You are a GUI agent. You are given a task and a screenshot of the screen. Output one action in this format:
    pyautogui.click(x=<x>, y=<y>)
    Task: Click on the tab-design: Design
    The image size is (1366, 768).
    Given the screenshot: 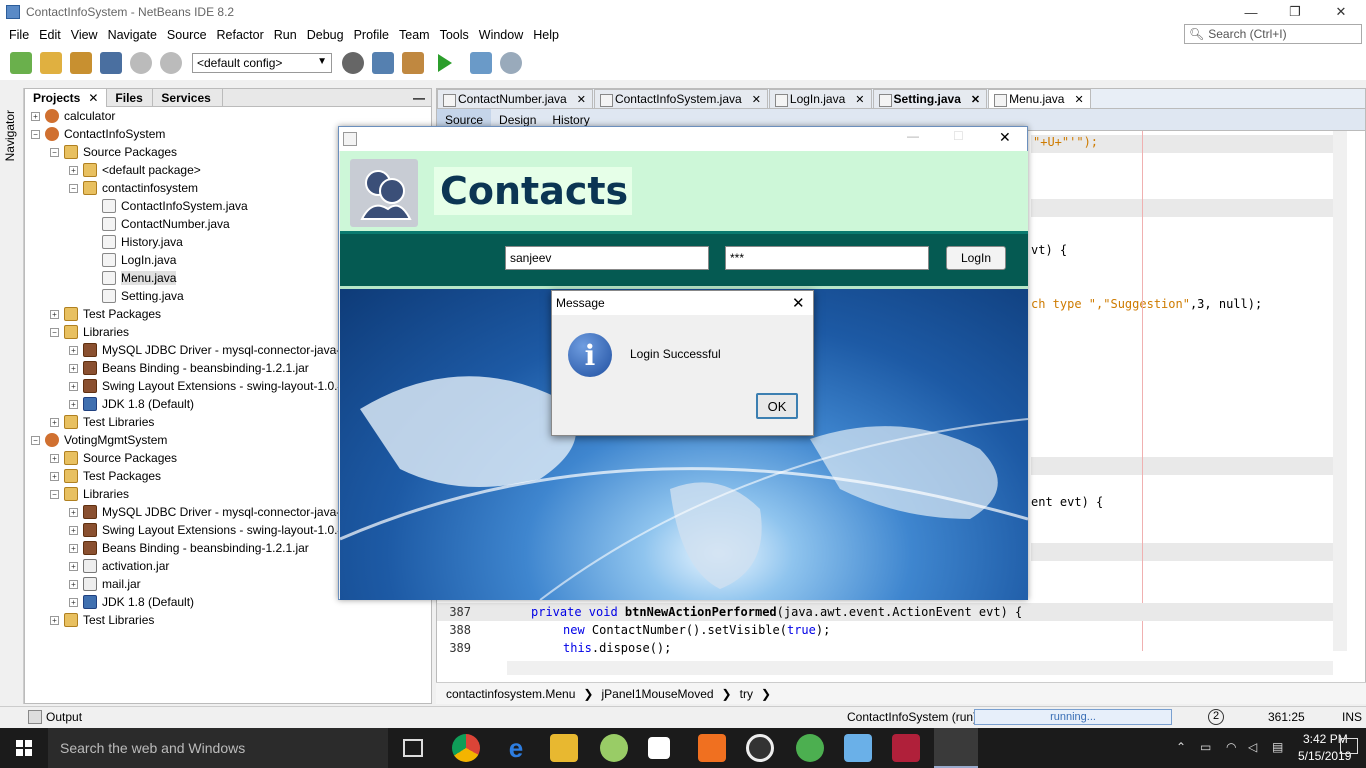 What is the action you would take?
    pyautogui.click(x=517, y=120)
    